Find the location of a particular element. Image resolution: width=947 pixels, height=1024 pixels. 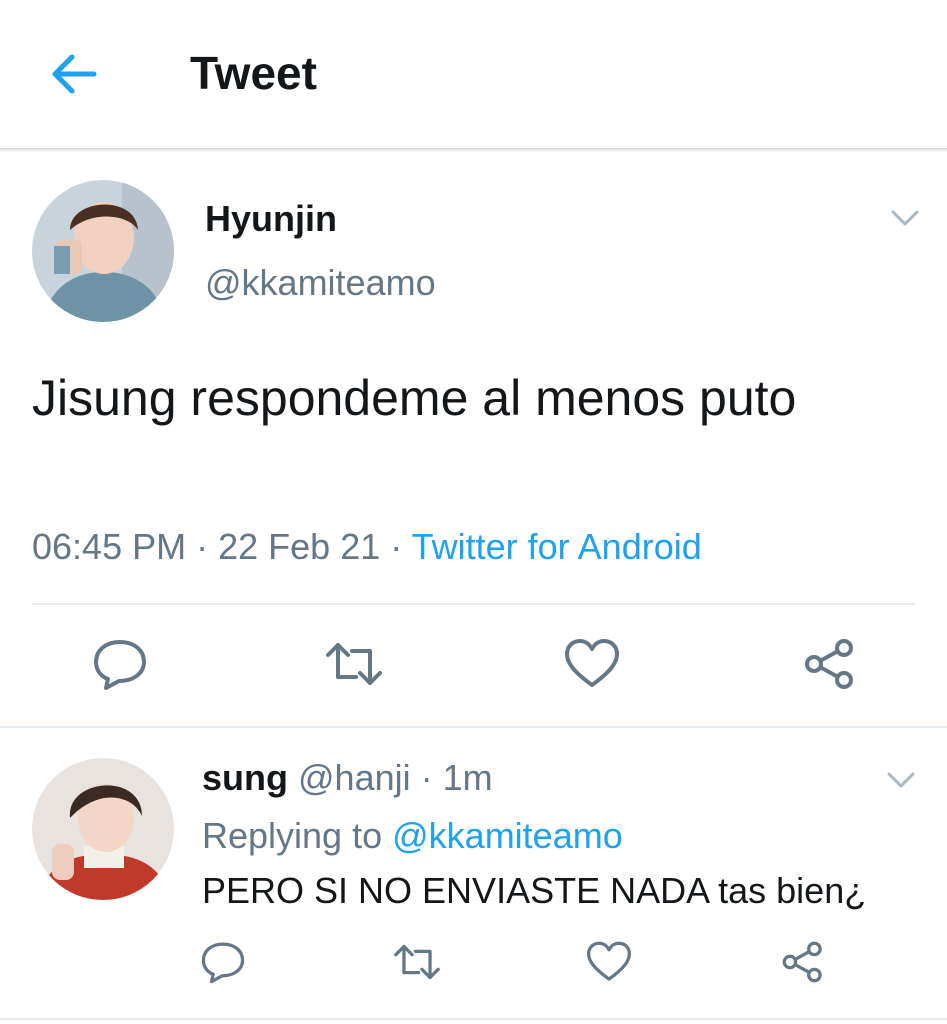

author-name: Hyunjin is located at coordinates (271, 219).